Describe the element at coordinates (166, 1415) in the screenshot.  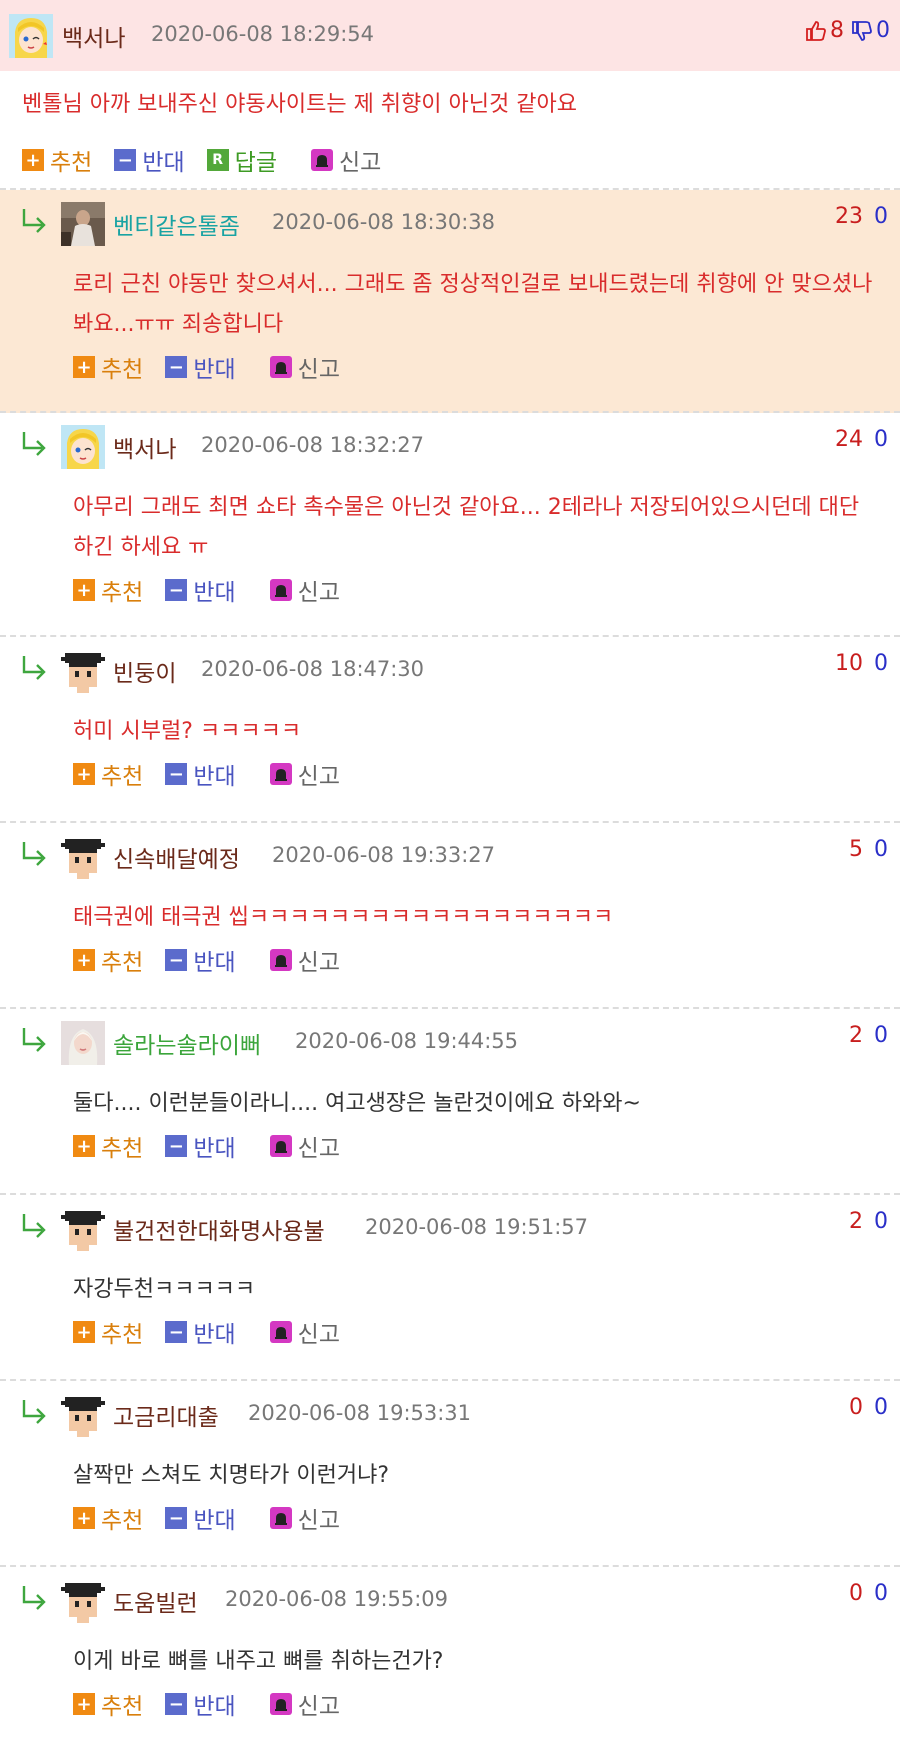
I see `comment-author: 고금리대출` at that location.